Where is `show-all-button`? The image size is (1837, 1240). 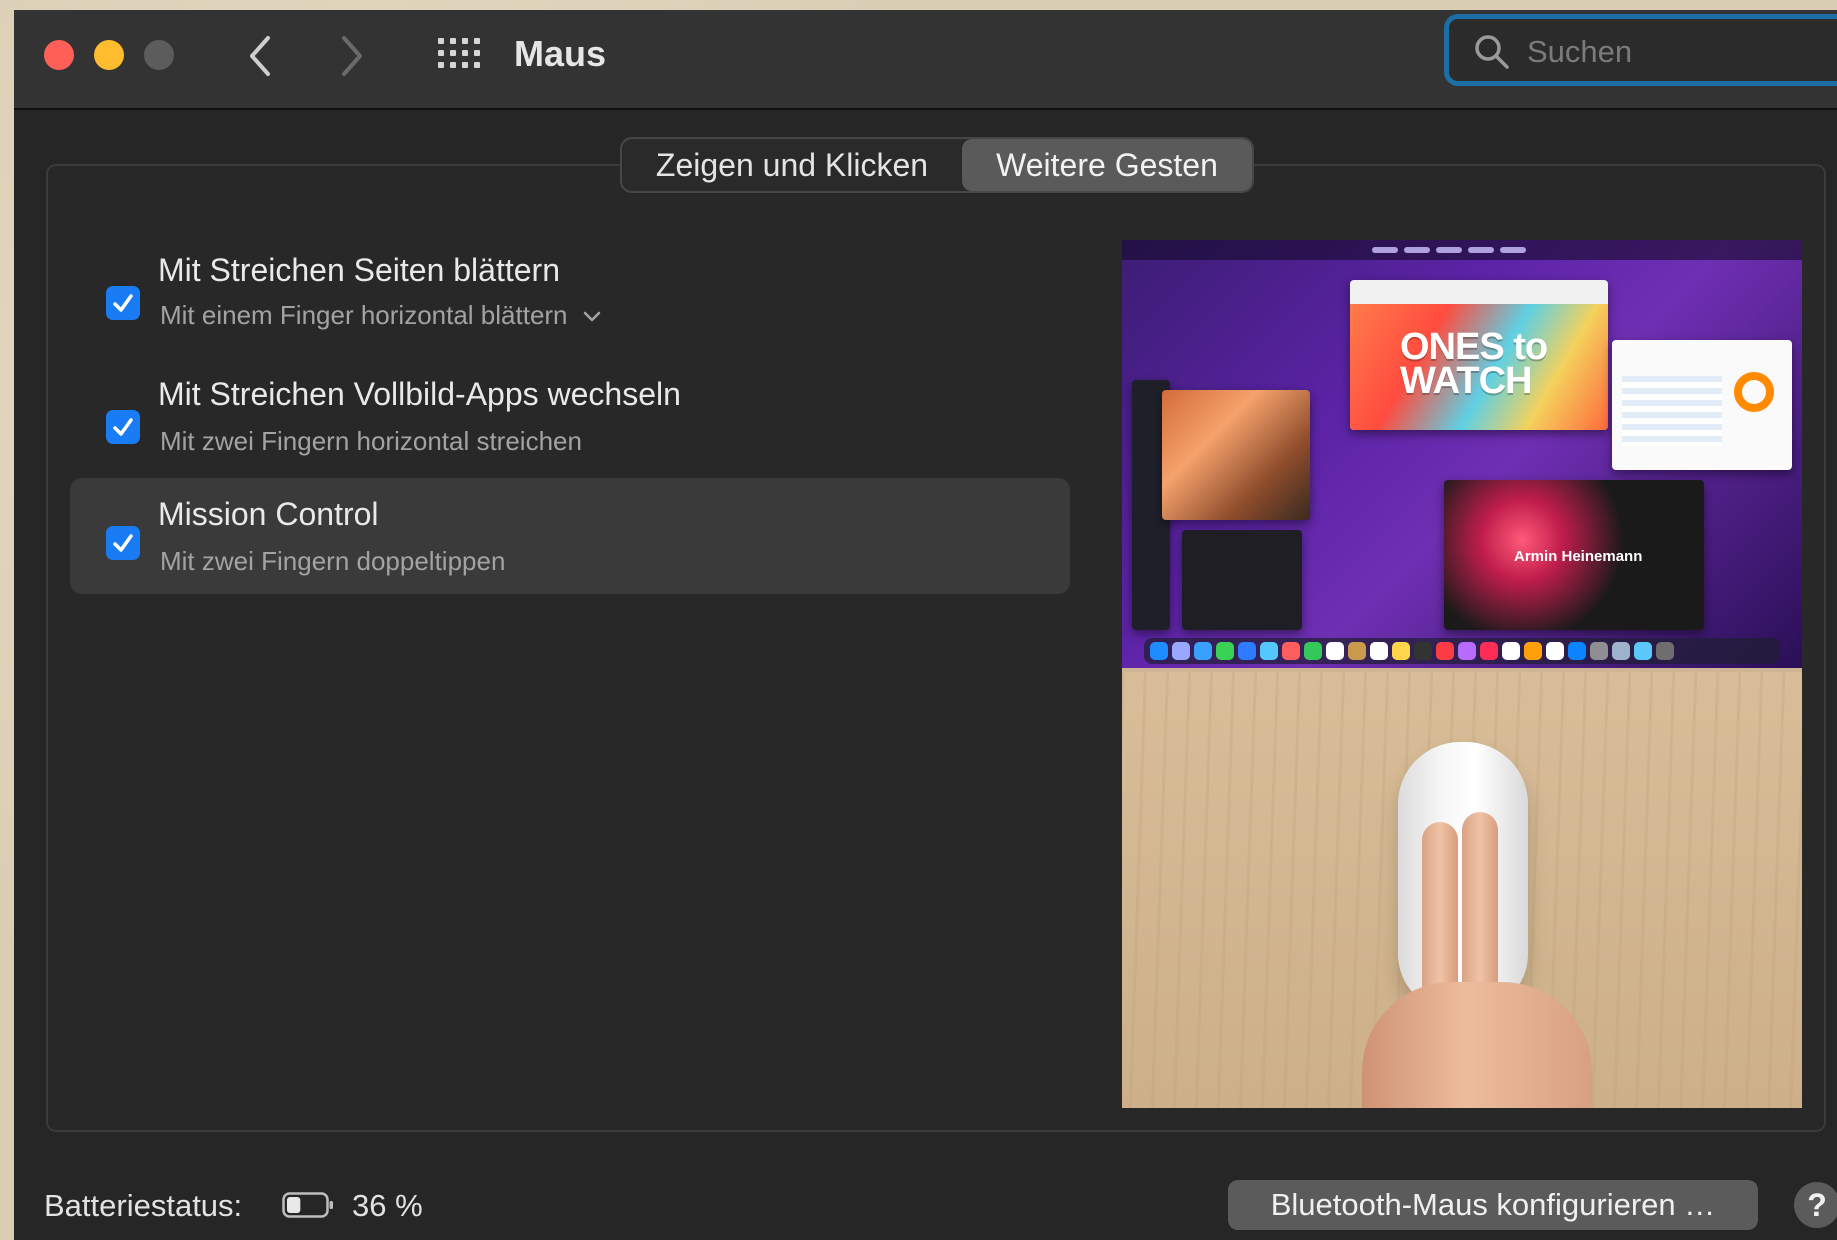
show-all-button is located at coordinates (459, 56).